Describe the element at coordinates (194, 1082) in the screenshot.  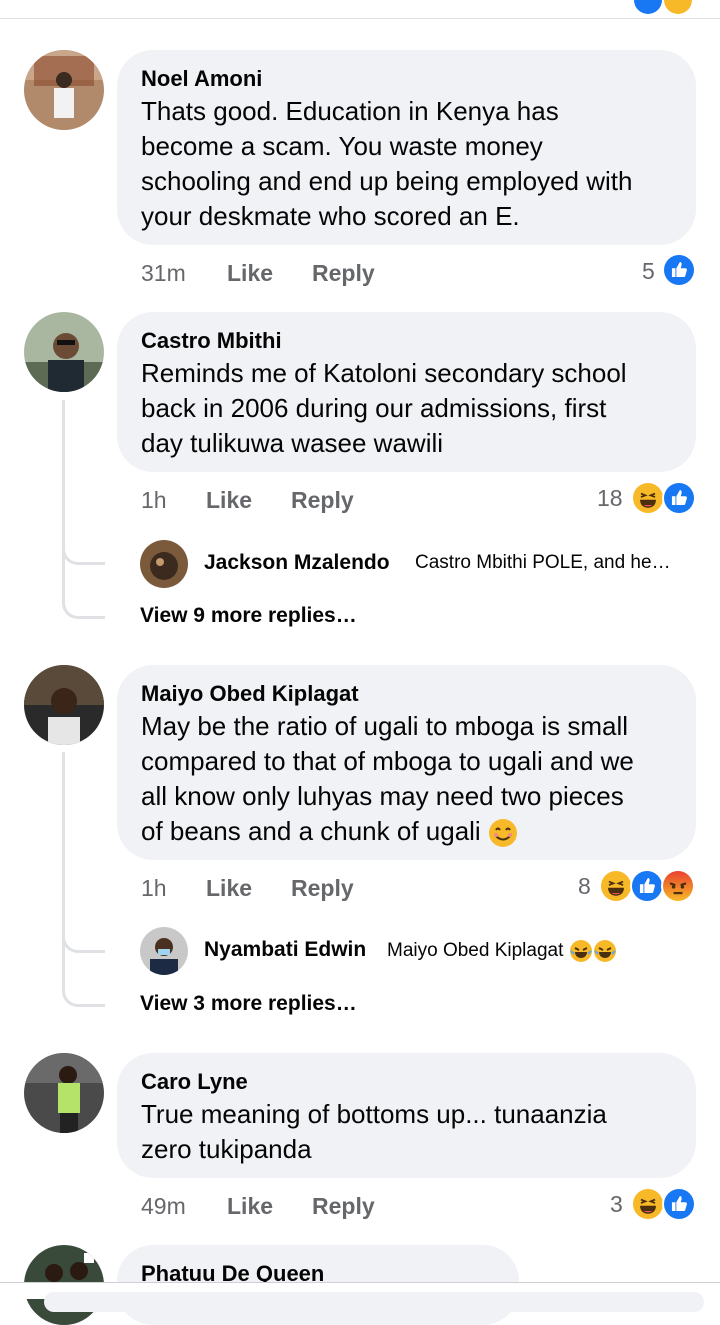
I see `comment-author: Caro Lyne` at that location.